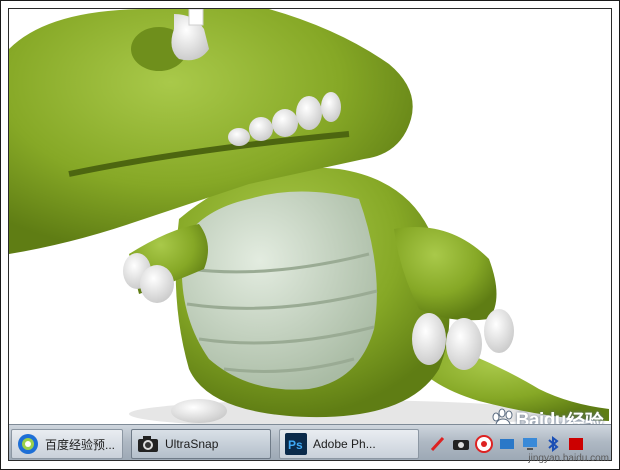 The height and width of the screenshot is (470, 620). Describe the element at coordinates (576, 444) in the screenshot. I see `adobe-icon` at that location.